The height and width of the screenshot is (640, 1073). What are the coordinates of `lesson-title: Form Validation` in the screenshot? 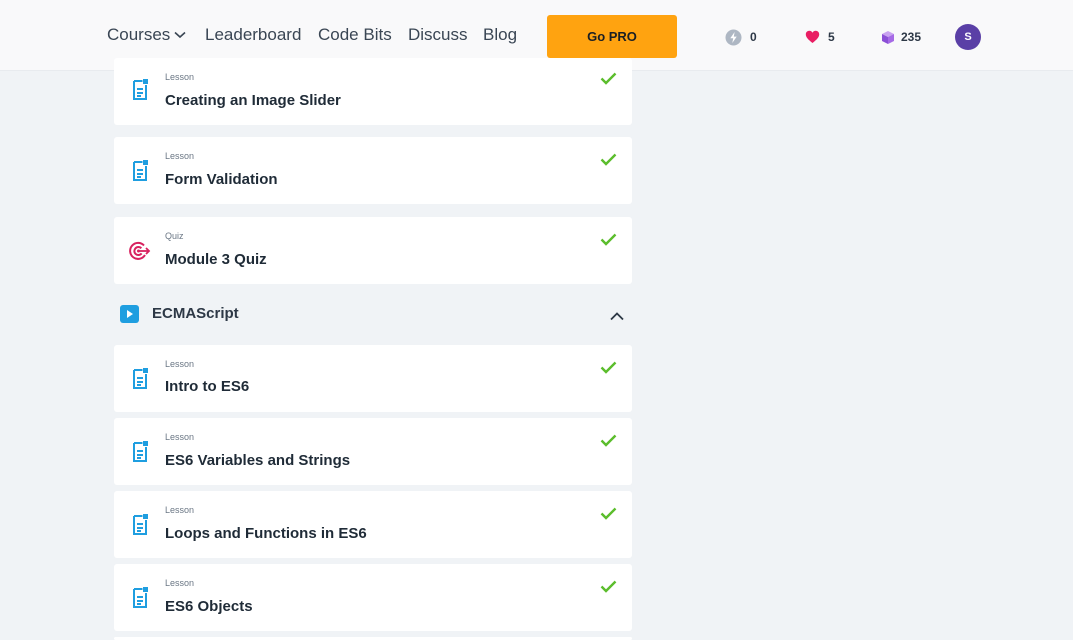 It's located at (221, 179).